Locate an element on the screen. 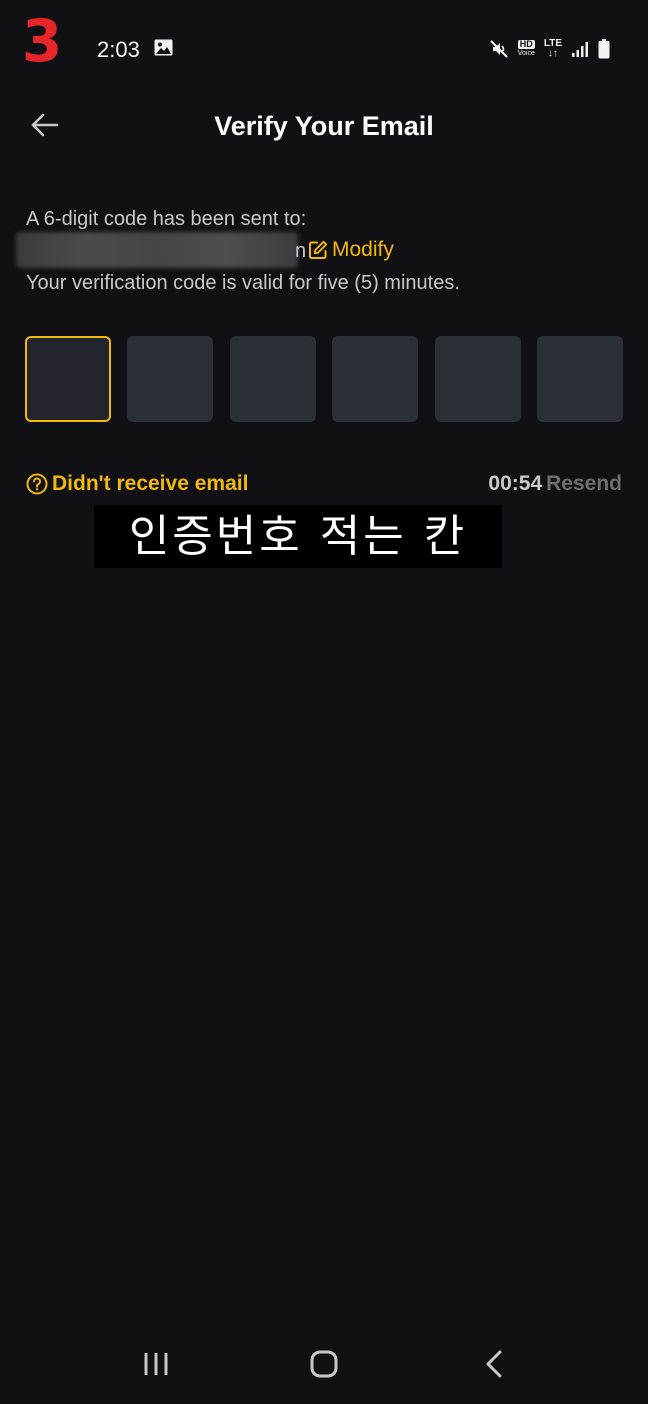 The width and height of the screenshot is (648, 1404). hd-voice-indicator: HD Voice is located at coordinates (526, 49).